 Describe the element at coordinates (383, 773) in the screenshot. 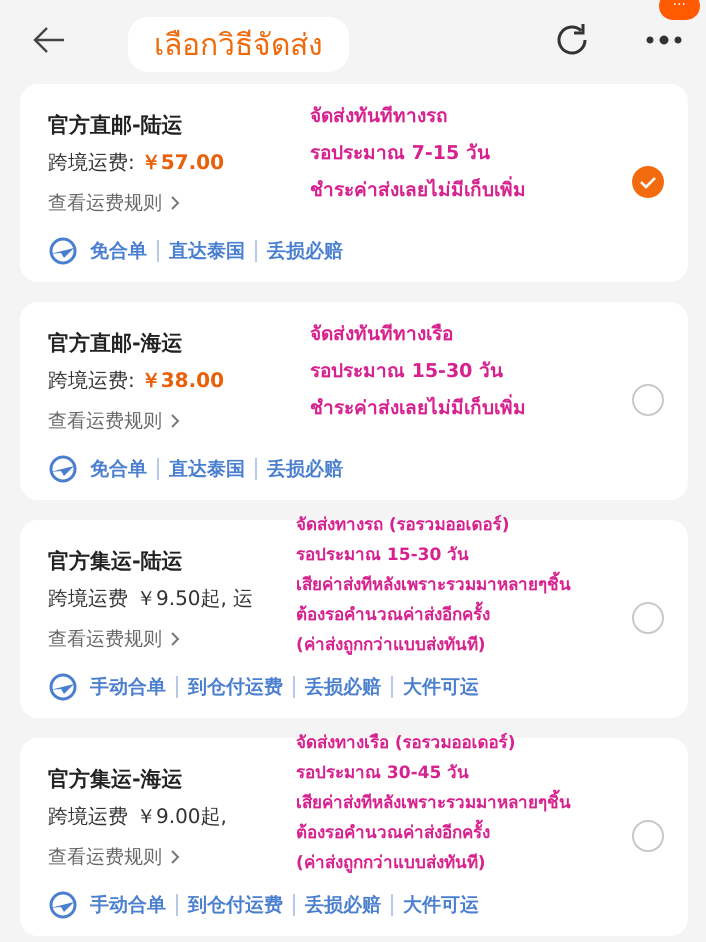

I see `note-text: รอประมาณ 30-45 วัน` at that location.